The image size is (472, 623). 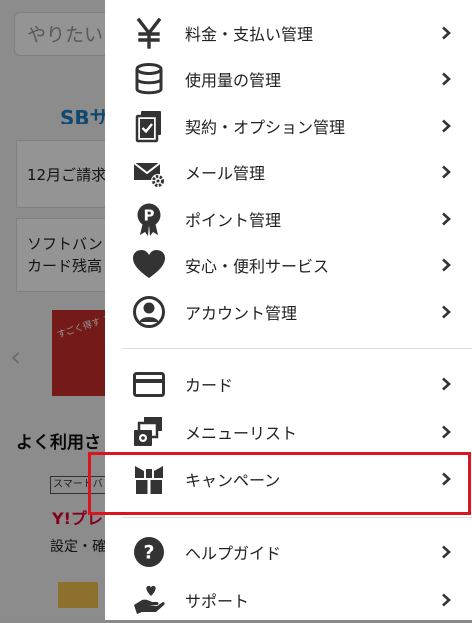 I want to click on menu-item-mail: メール管理, so click(x=288, y=172).